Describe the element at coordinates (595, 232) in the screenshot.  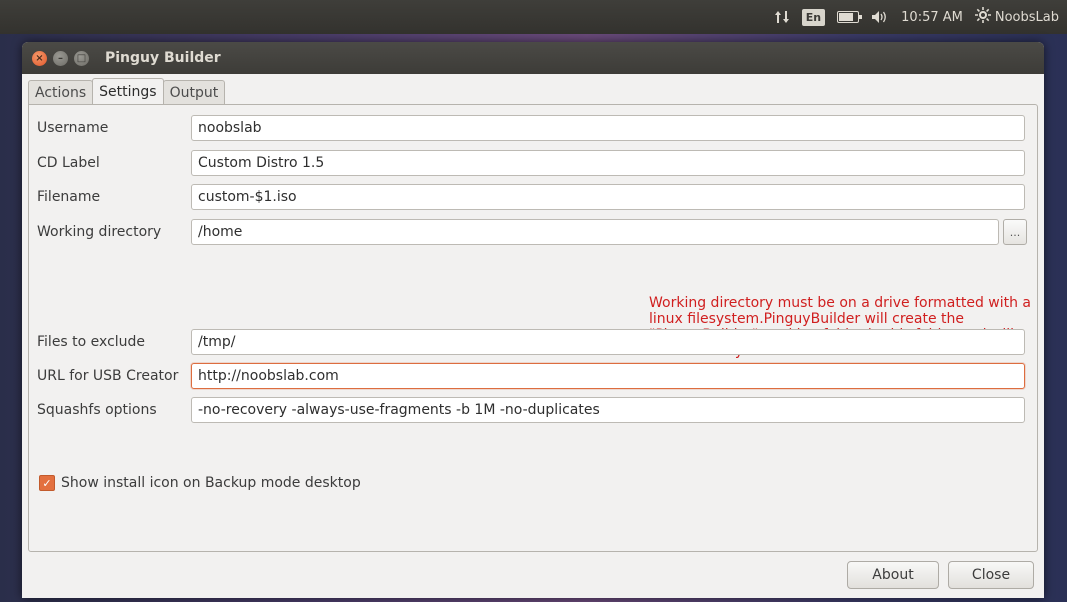
I see `working-directory-field: /home` at that location.